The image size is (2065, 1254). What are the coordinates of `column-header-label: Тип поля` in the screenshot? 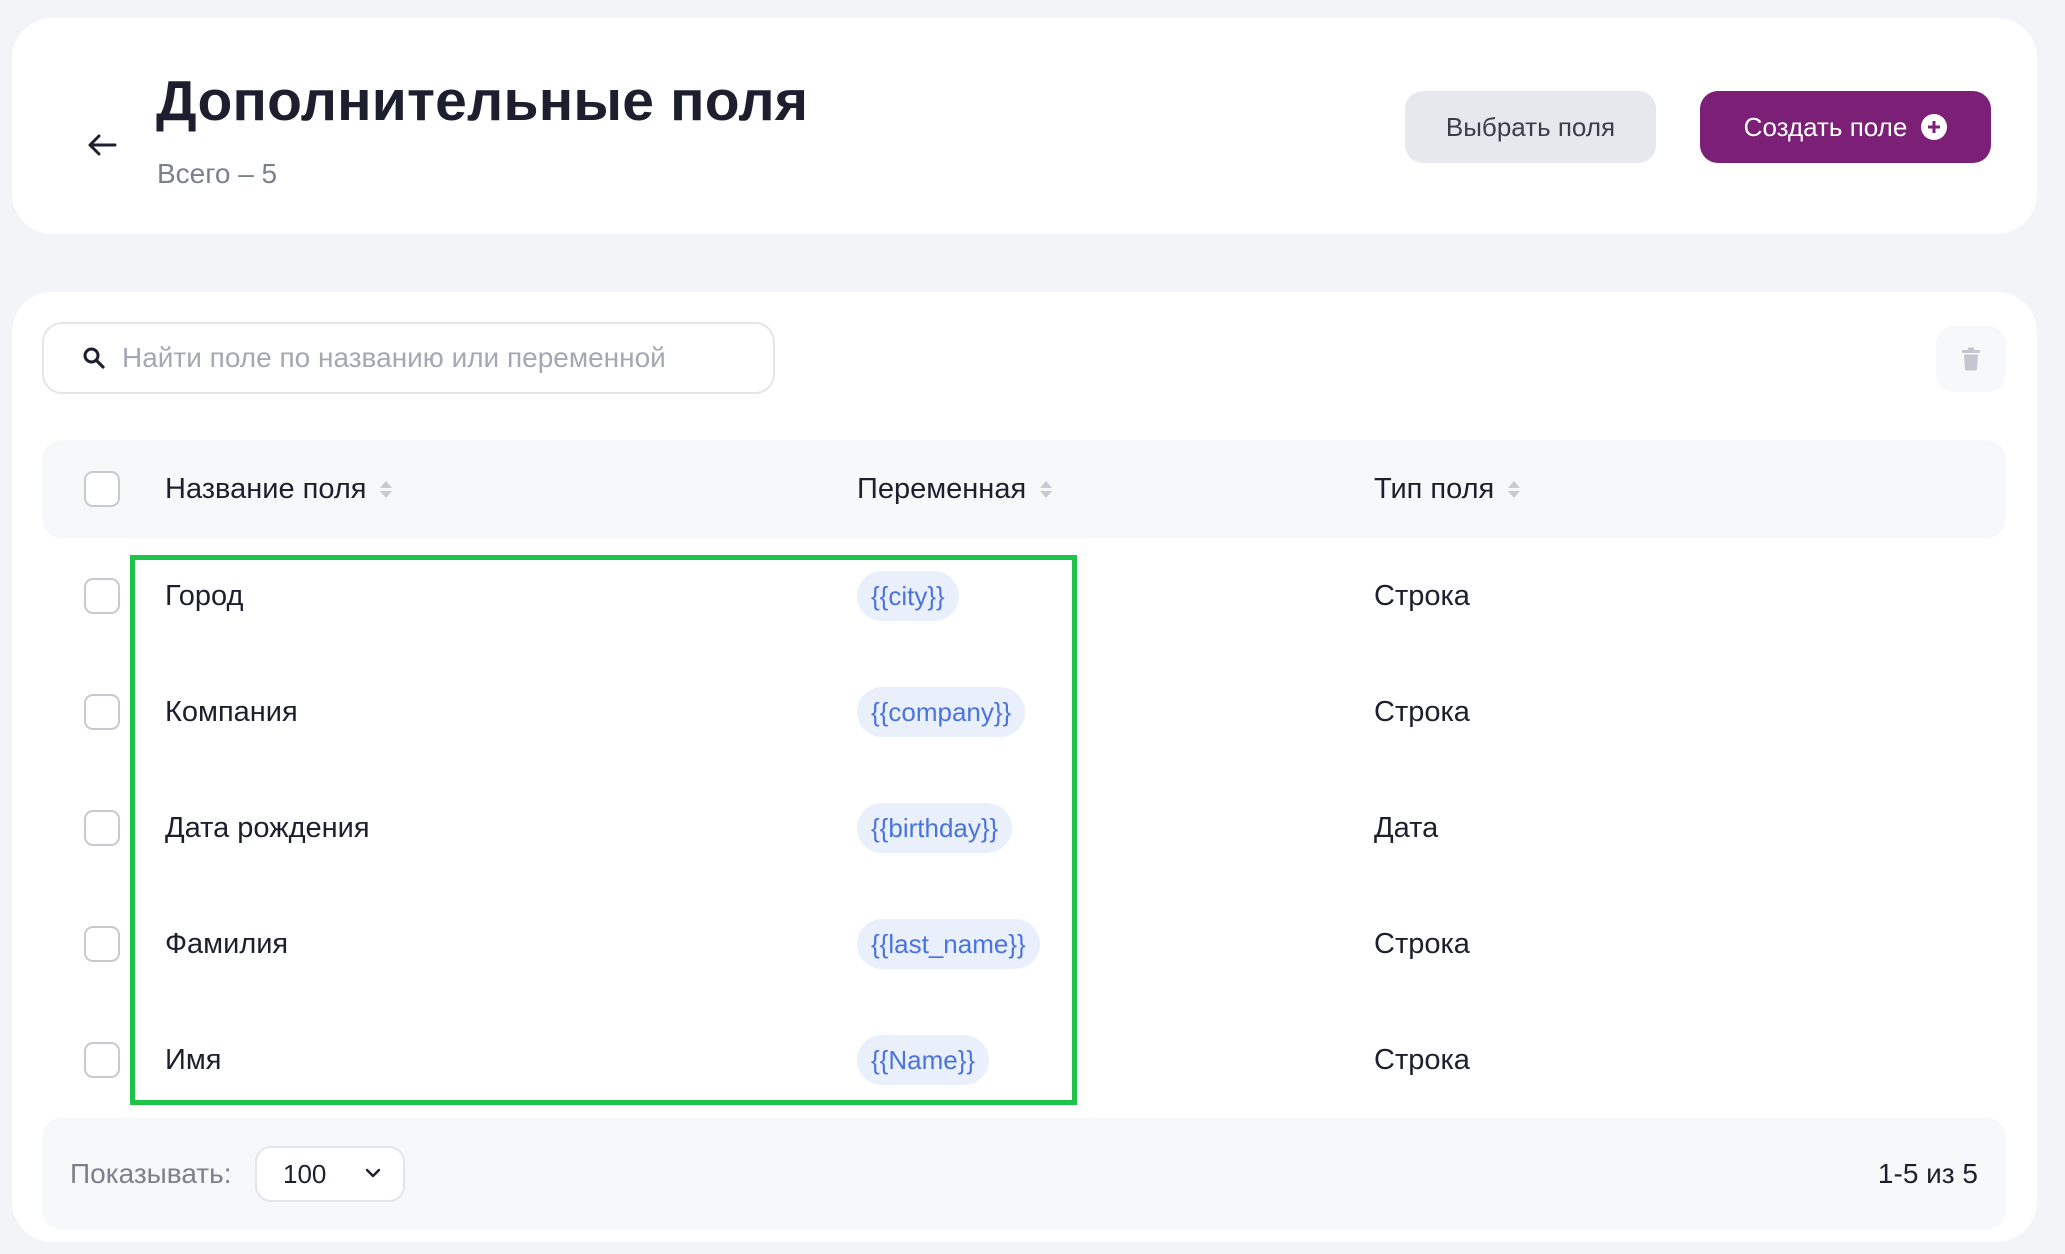 It's located at (1434, 488).